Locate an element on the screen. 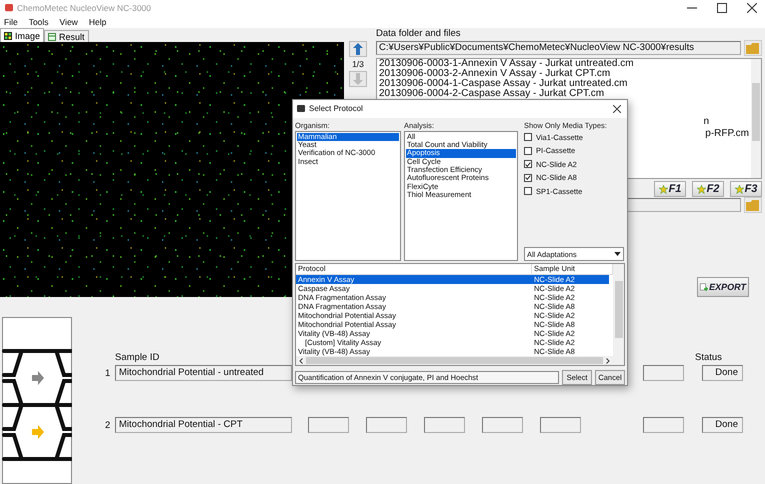  image-counter: 1/3 is located at coordinates (358, 64).